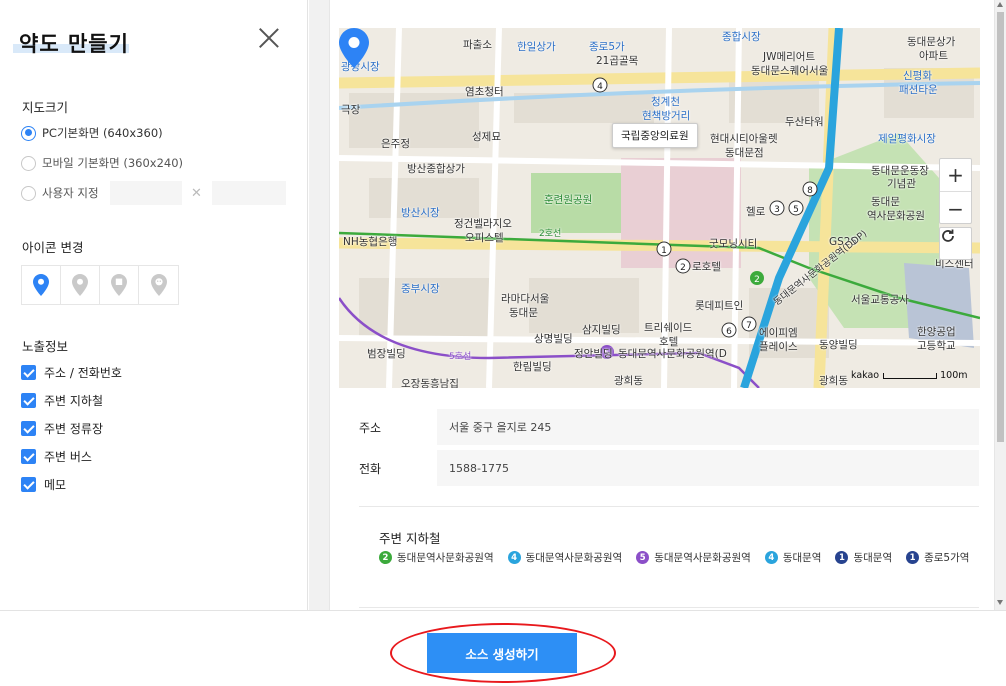  What do you see at coordinates (733, 244) in the screenshot?
I see `map-label: 굿모닝시티` at bounding box center [733, 244].